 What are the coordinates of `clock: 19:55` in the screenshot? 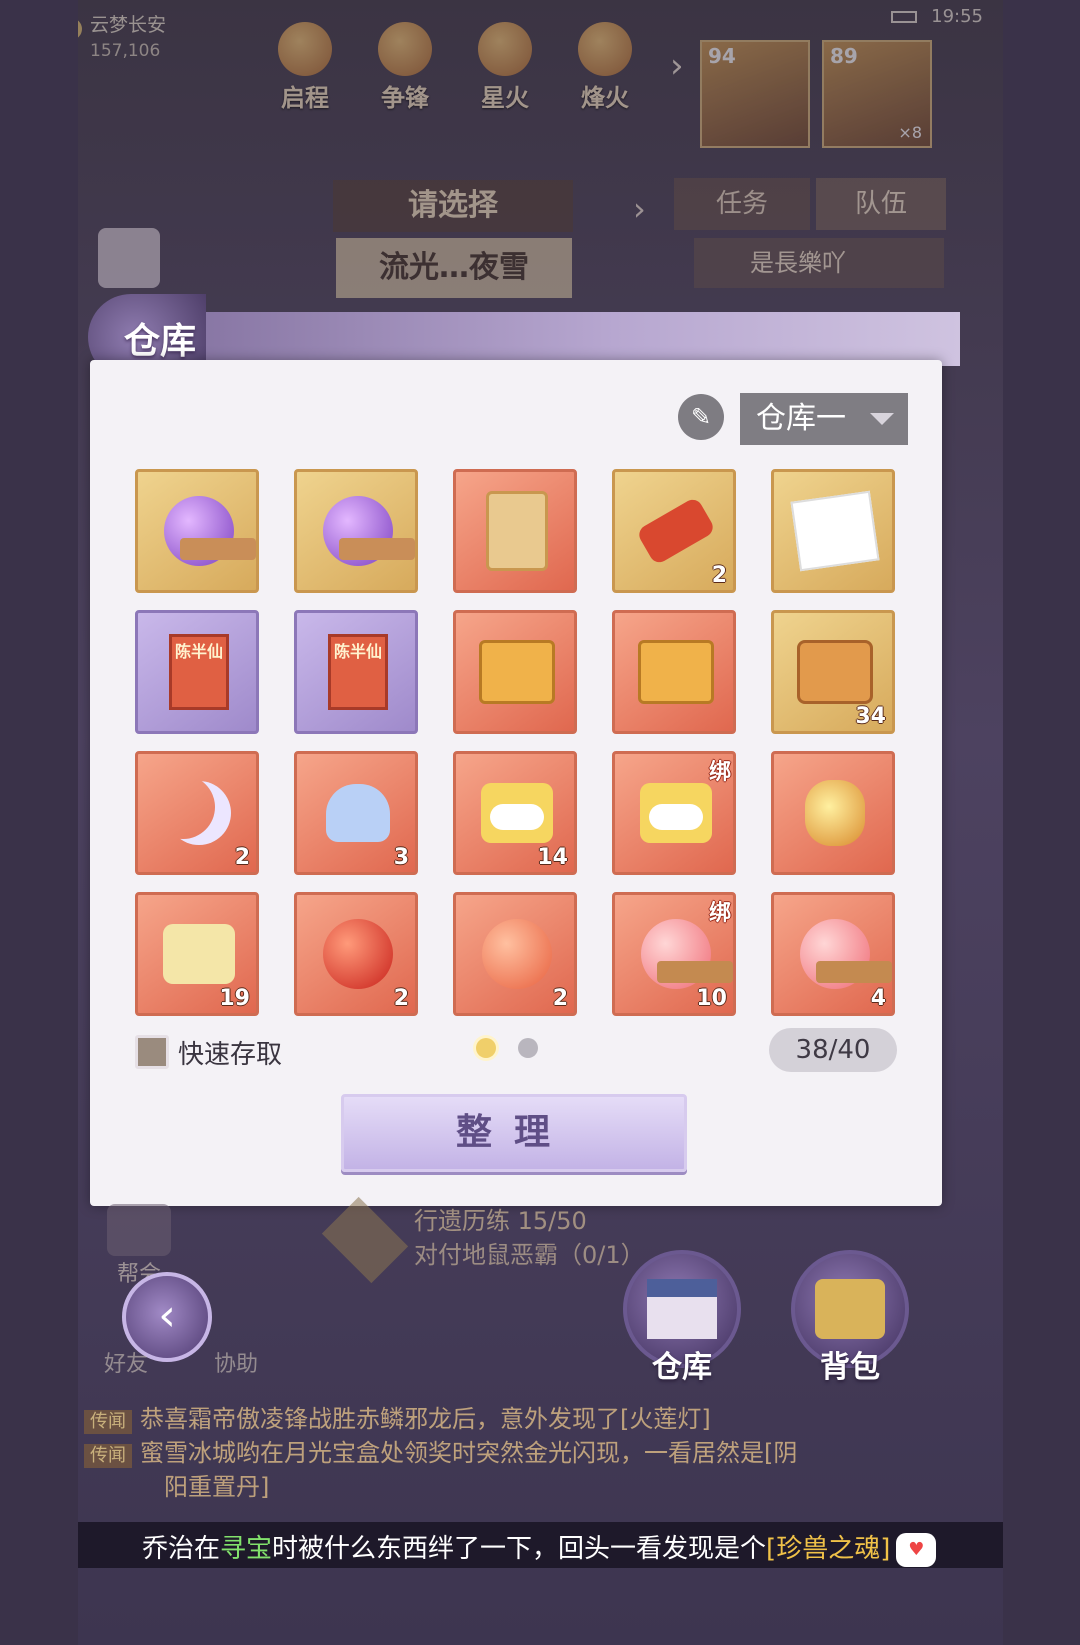 It's located at (957, 16).